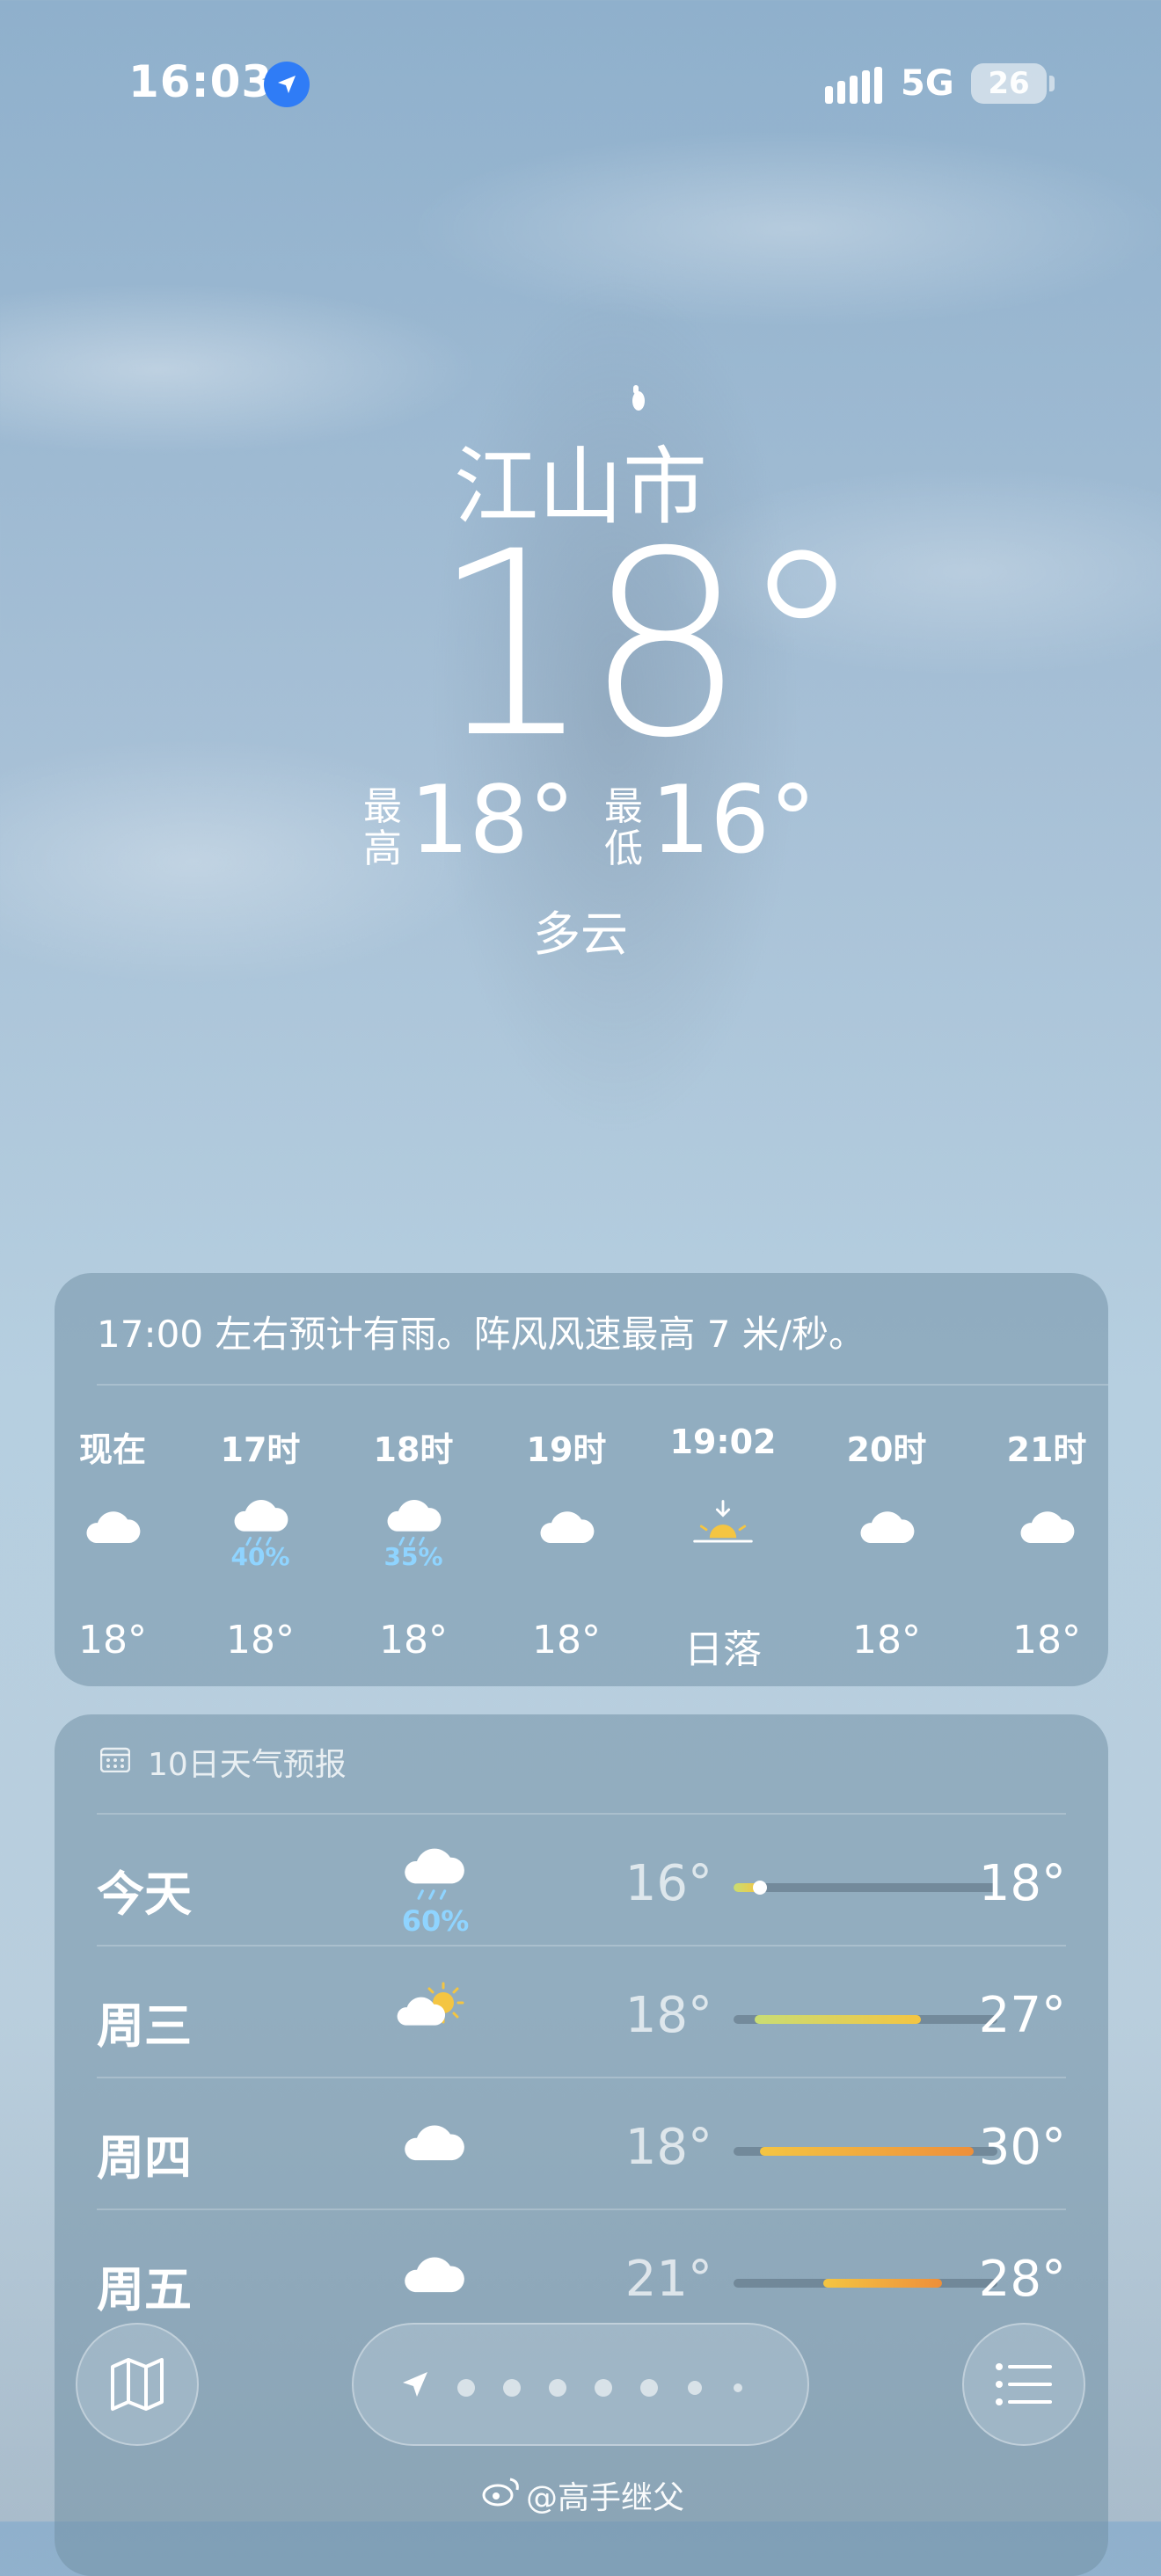 This screenshot has width=1161, height=2576. I want to click on precip-chance: 60%, so click(435, 1921).